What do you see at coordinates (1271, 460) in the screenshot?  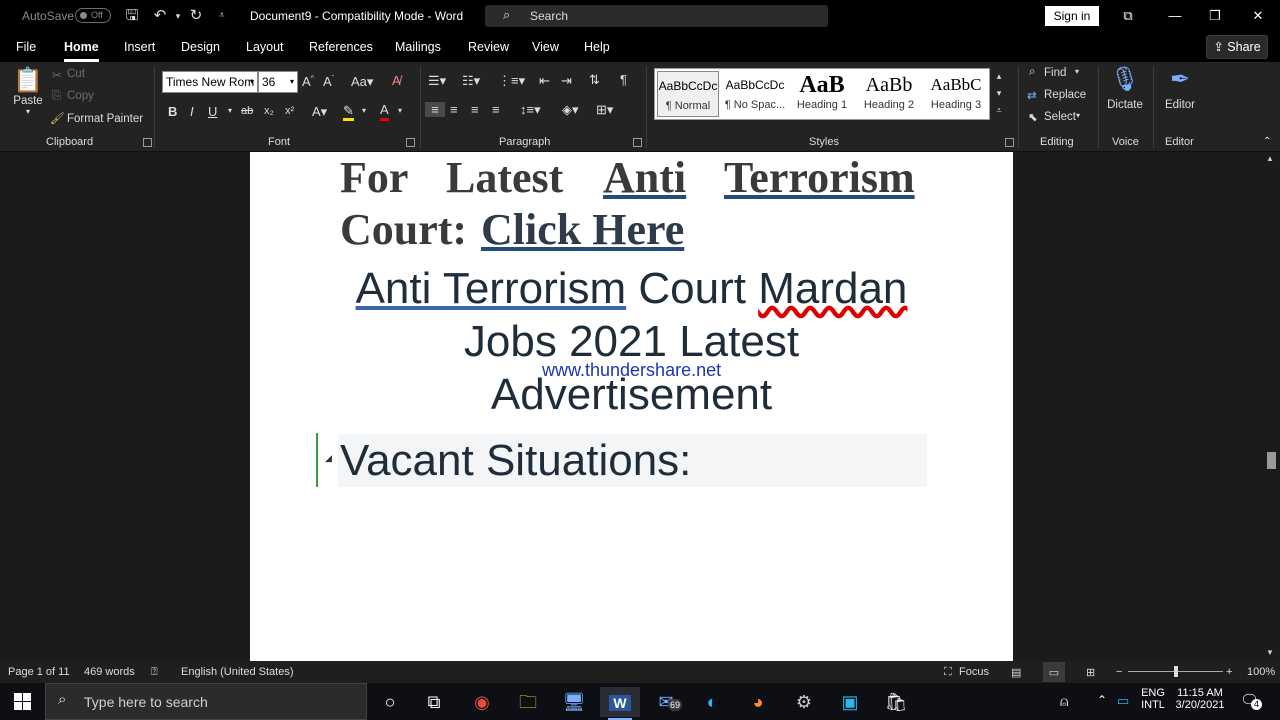 I see `scrollbar-thumb` at bounding box center [1271, 460].